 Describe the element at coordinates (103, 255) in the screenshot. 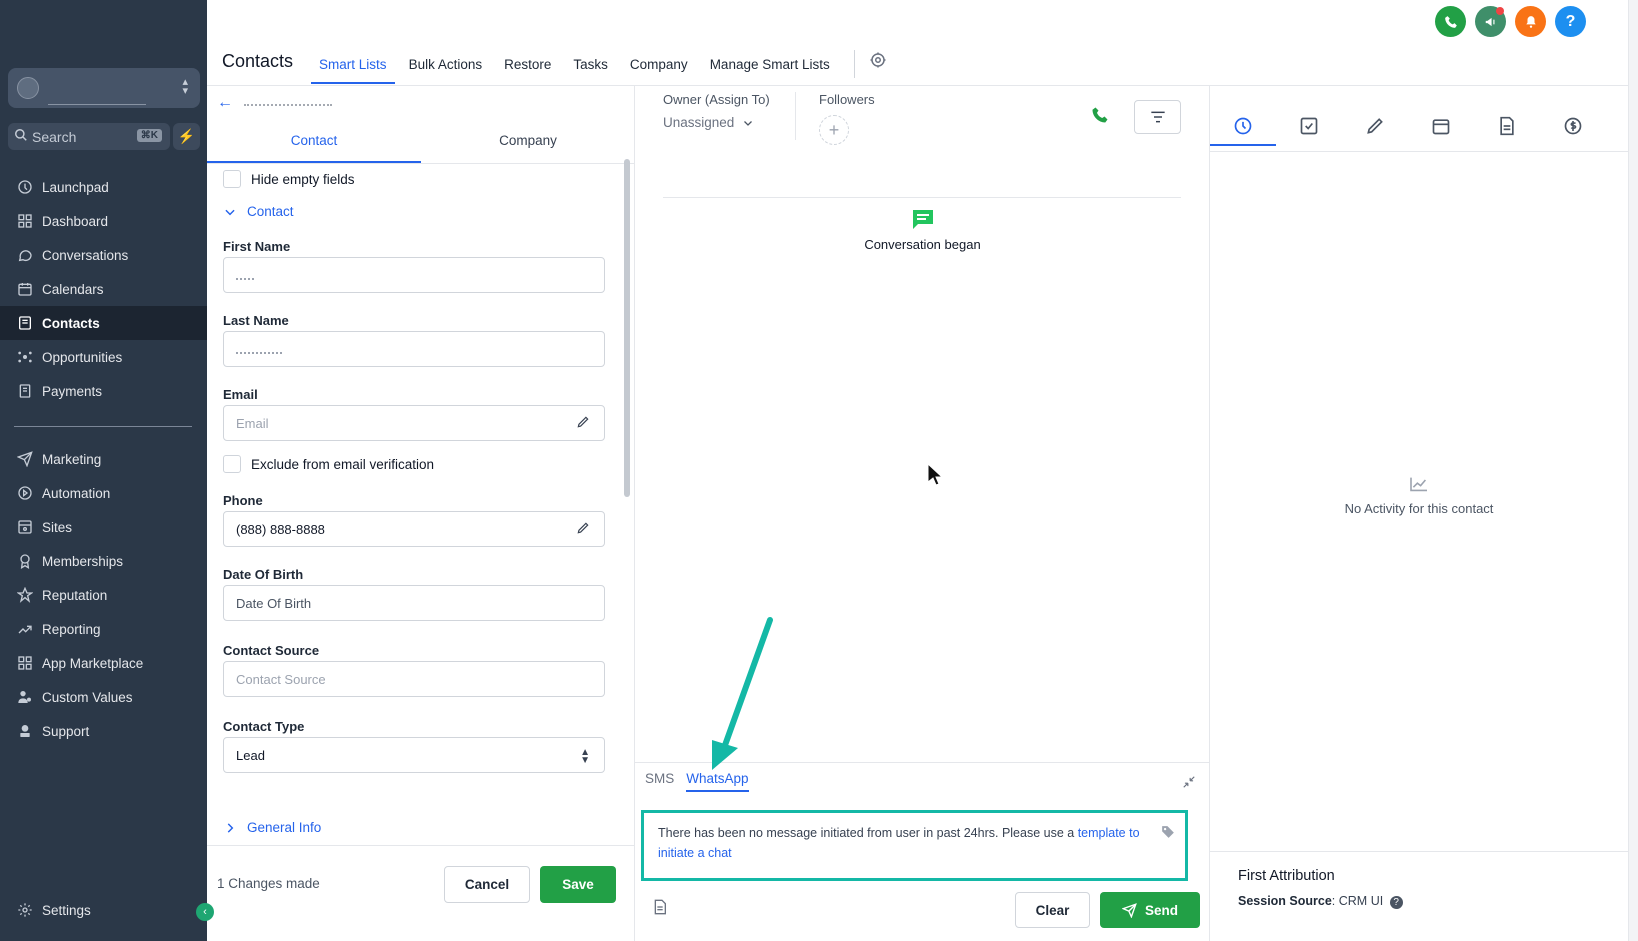

I see `sidebar-item-conversations: Conversations` at that location.